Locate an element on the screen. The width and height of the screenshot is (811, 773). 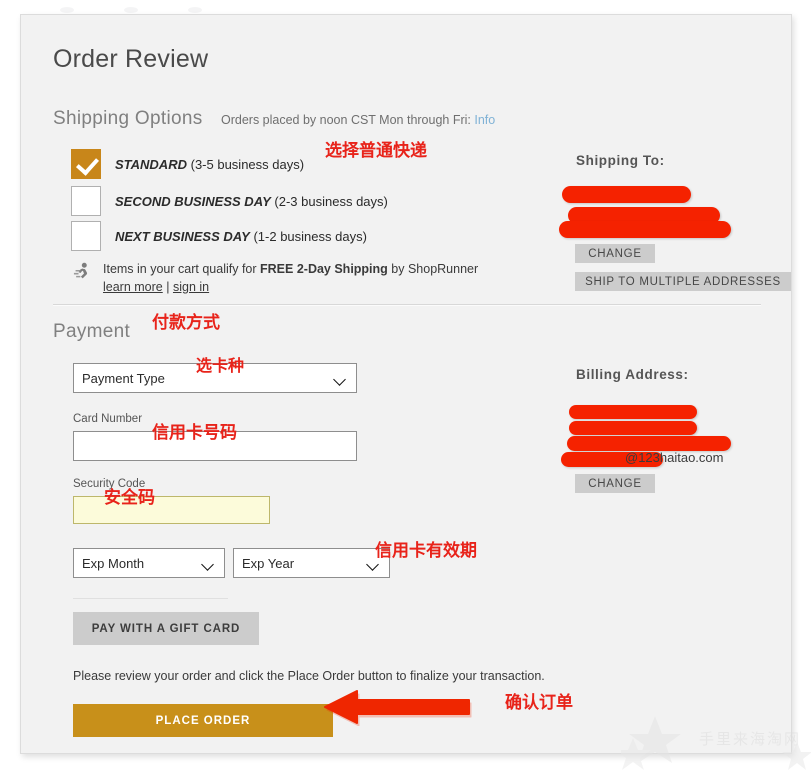
shoprunner-runner-icon is located at coordinates (80, 270).